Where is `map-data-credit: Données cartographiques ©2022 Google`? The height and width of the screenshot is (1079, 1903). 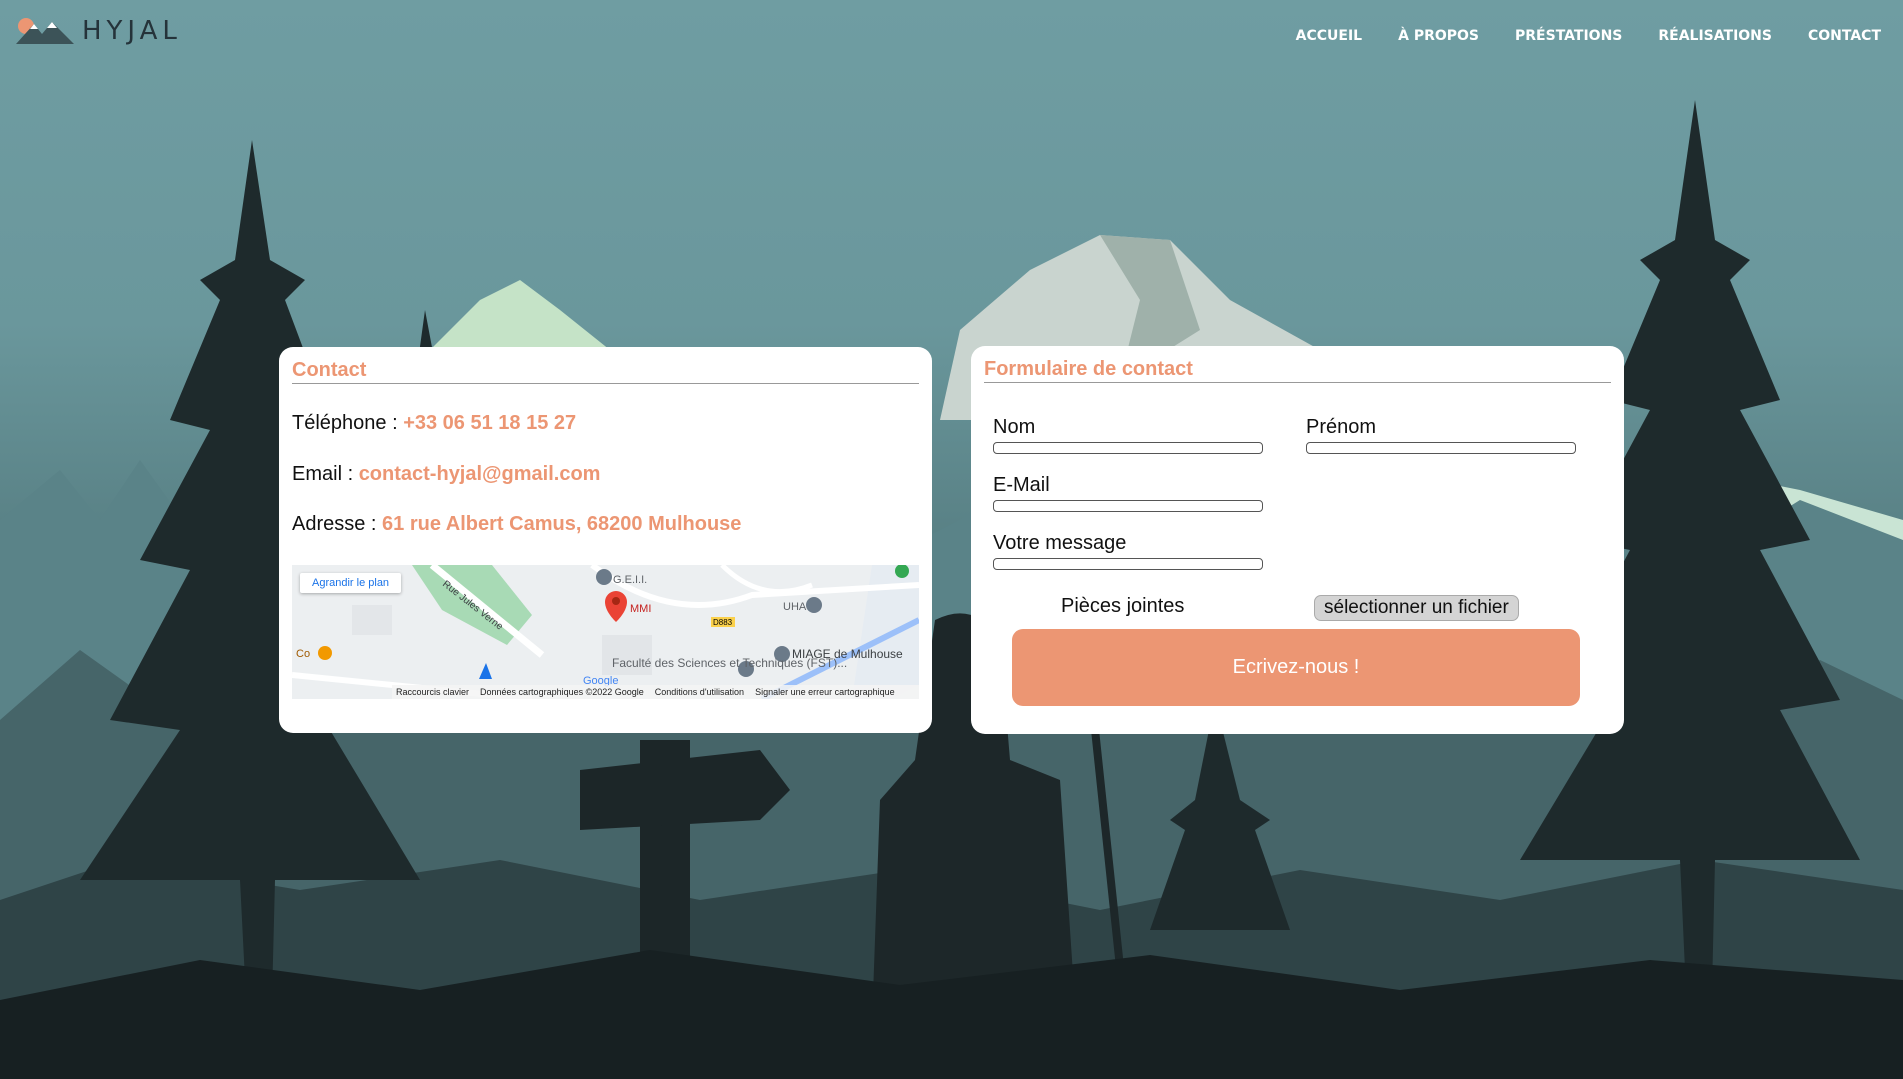
map-data-credit: Données cartographiques ©2022 Google is located at coordinates (562, 692).